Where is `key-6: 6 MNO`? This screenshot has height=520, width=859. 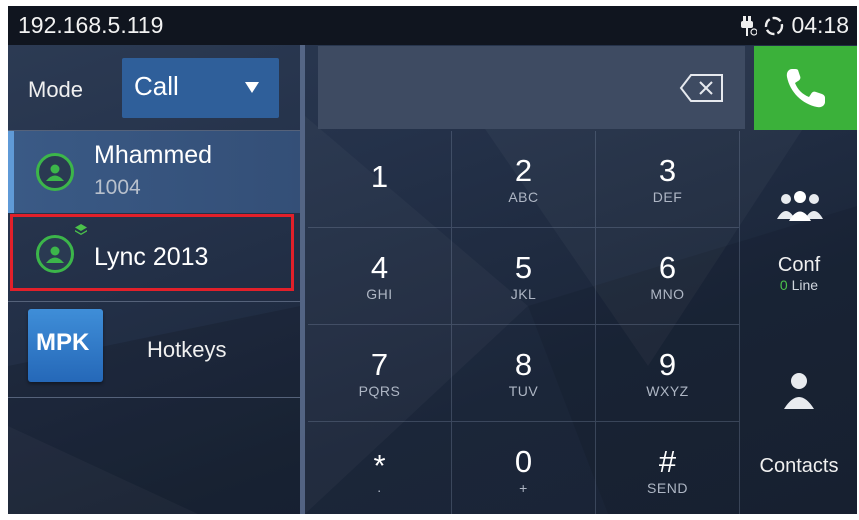 key-6: 6 MNO is located at coordinates (668, 276).